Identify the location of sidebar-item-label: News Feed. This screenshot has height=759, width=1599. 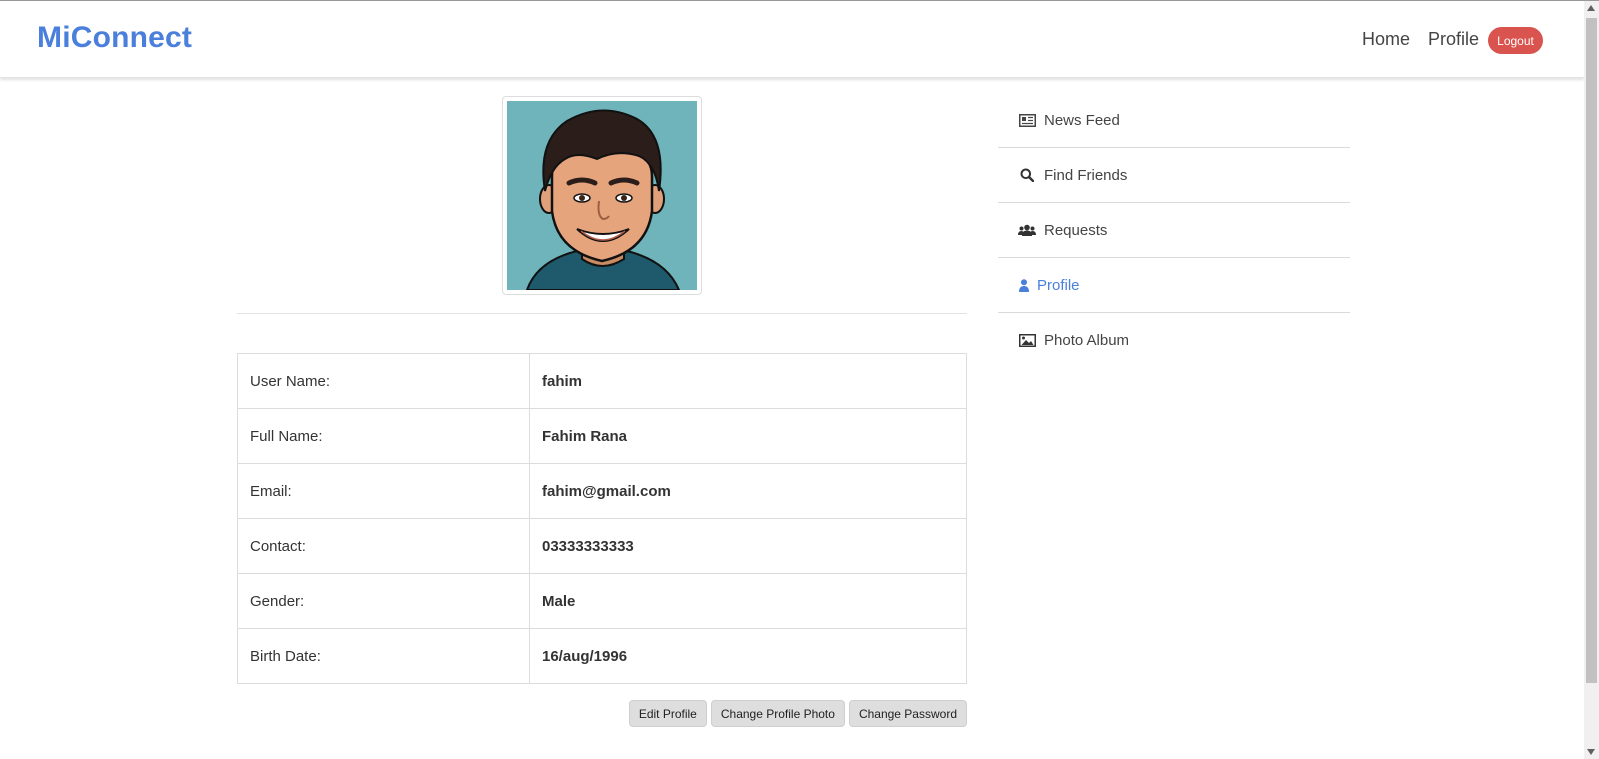
(1082, 120).